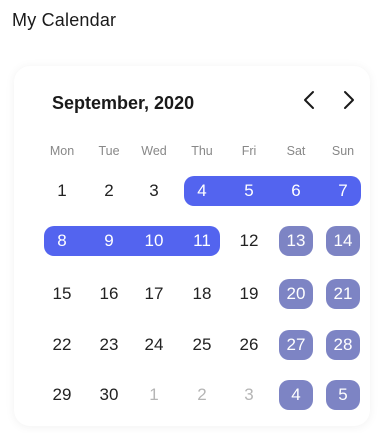 This screenshot has height=433, width=384. I want to click on day-cell: 13, so click(296, 241).